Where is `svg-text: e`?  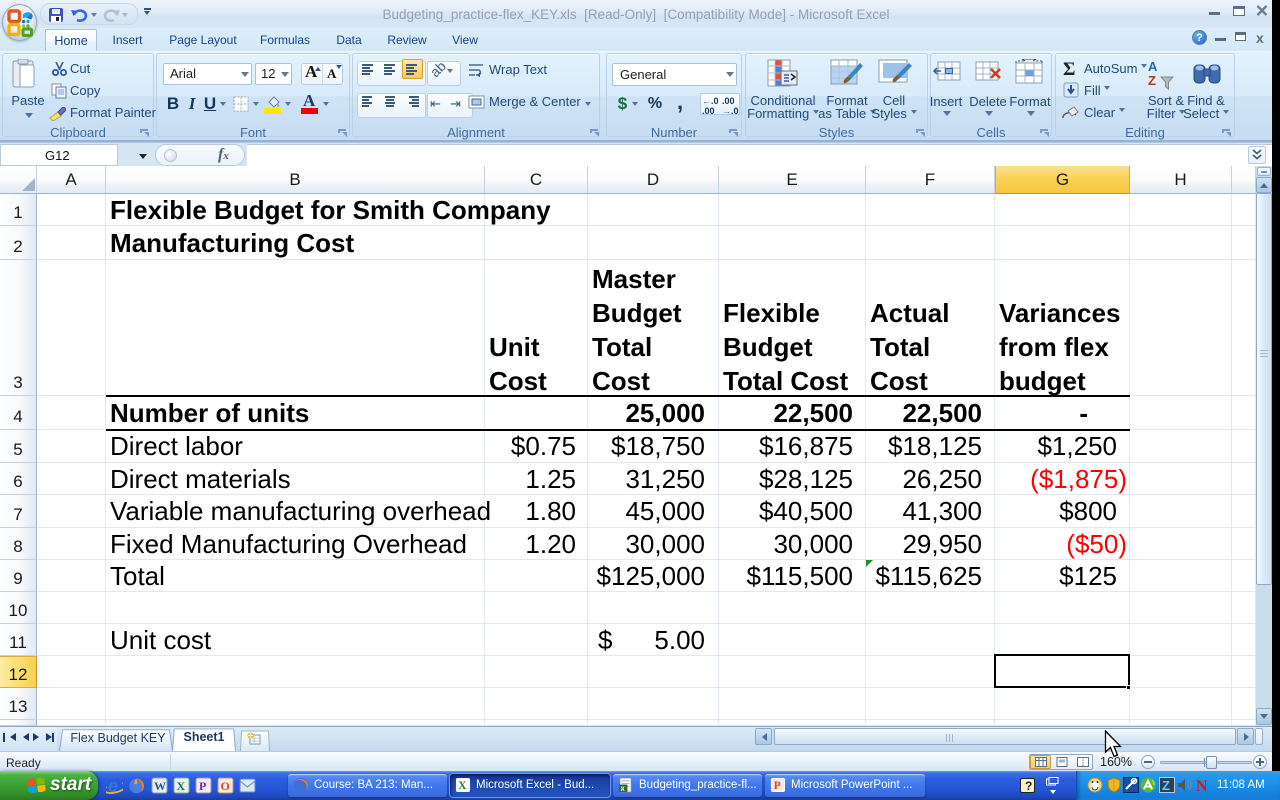
svg-text: e is located at coordinates (113, 785).